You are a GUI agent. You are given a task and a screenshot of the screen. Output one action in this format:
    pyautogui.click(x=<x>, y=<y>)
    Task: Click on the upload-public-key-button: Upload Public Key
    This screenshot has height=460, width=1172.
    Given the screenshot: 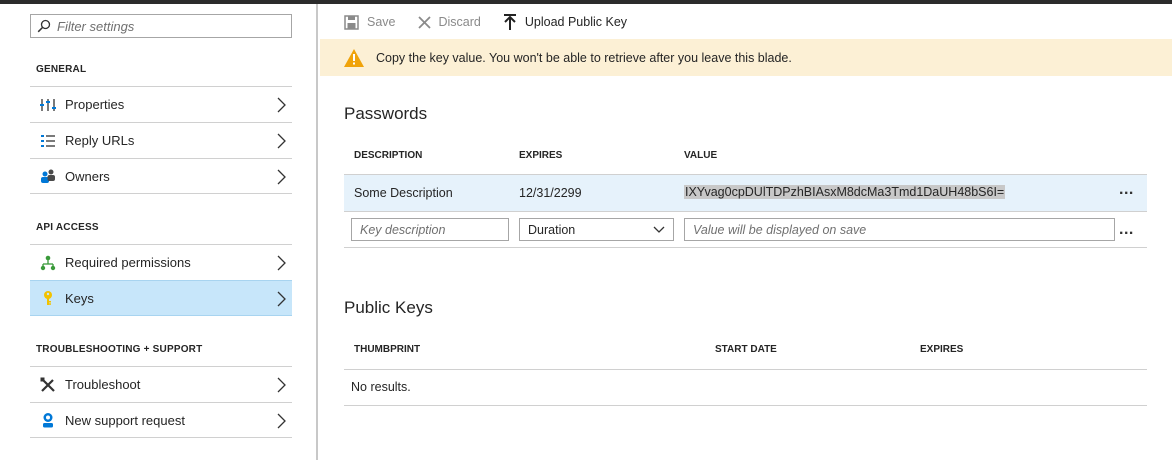 What is the action you would take?
    pyautogui.click(x=565, y=22)
    